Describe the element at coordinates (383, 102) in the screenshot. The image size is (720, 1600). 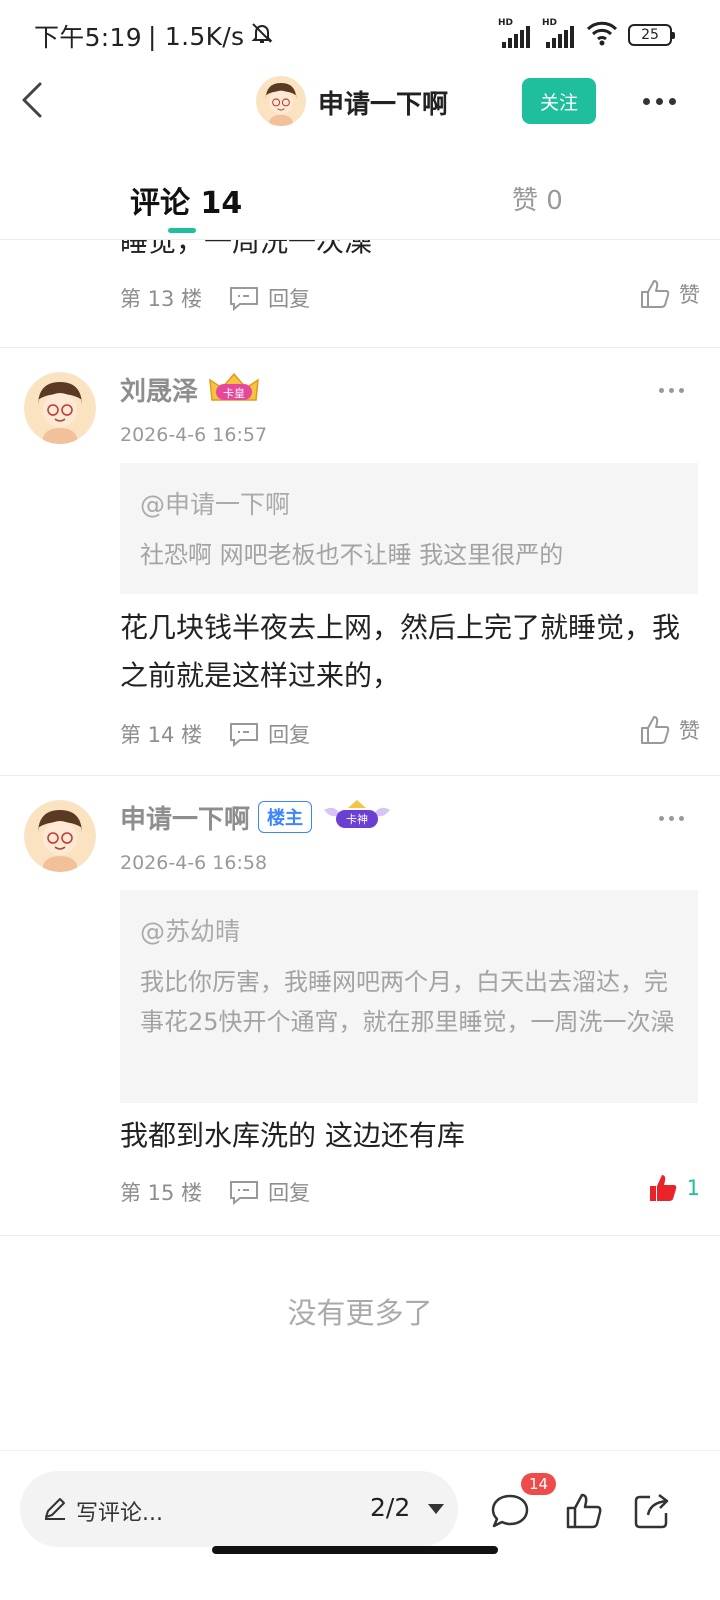
I see `header-title: 申请一下啊` at that location.